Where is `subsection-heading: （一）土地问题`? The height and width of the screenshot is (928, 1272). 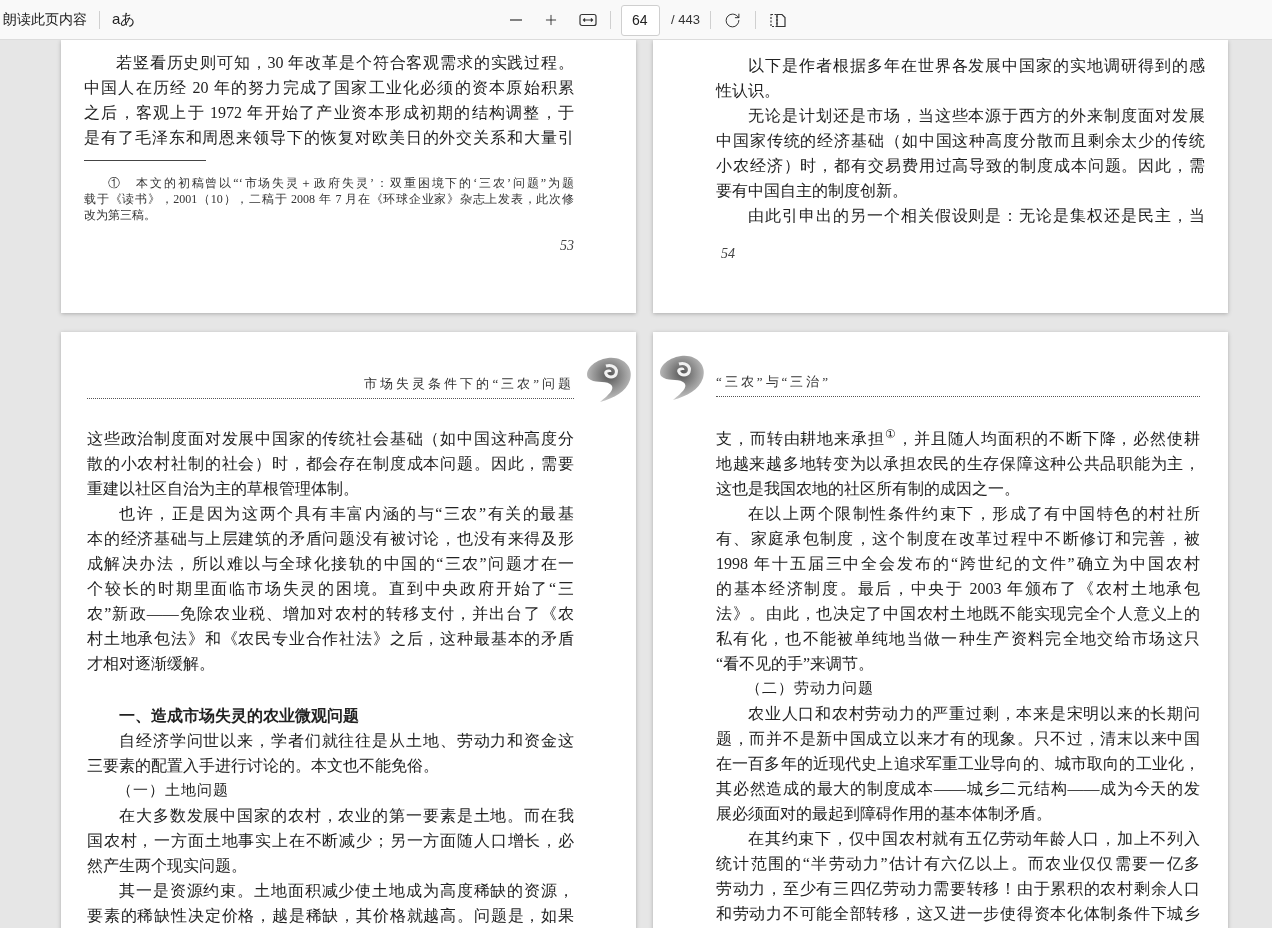
subsection-heading: （一）土地问题 is located at coordinates (173, 790).